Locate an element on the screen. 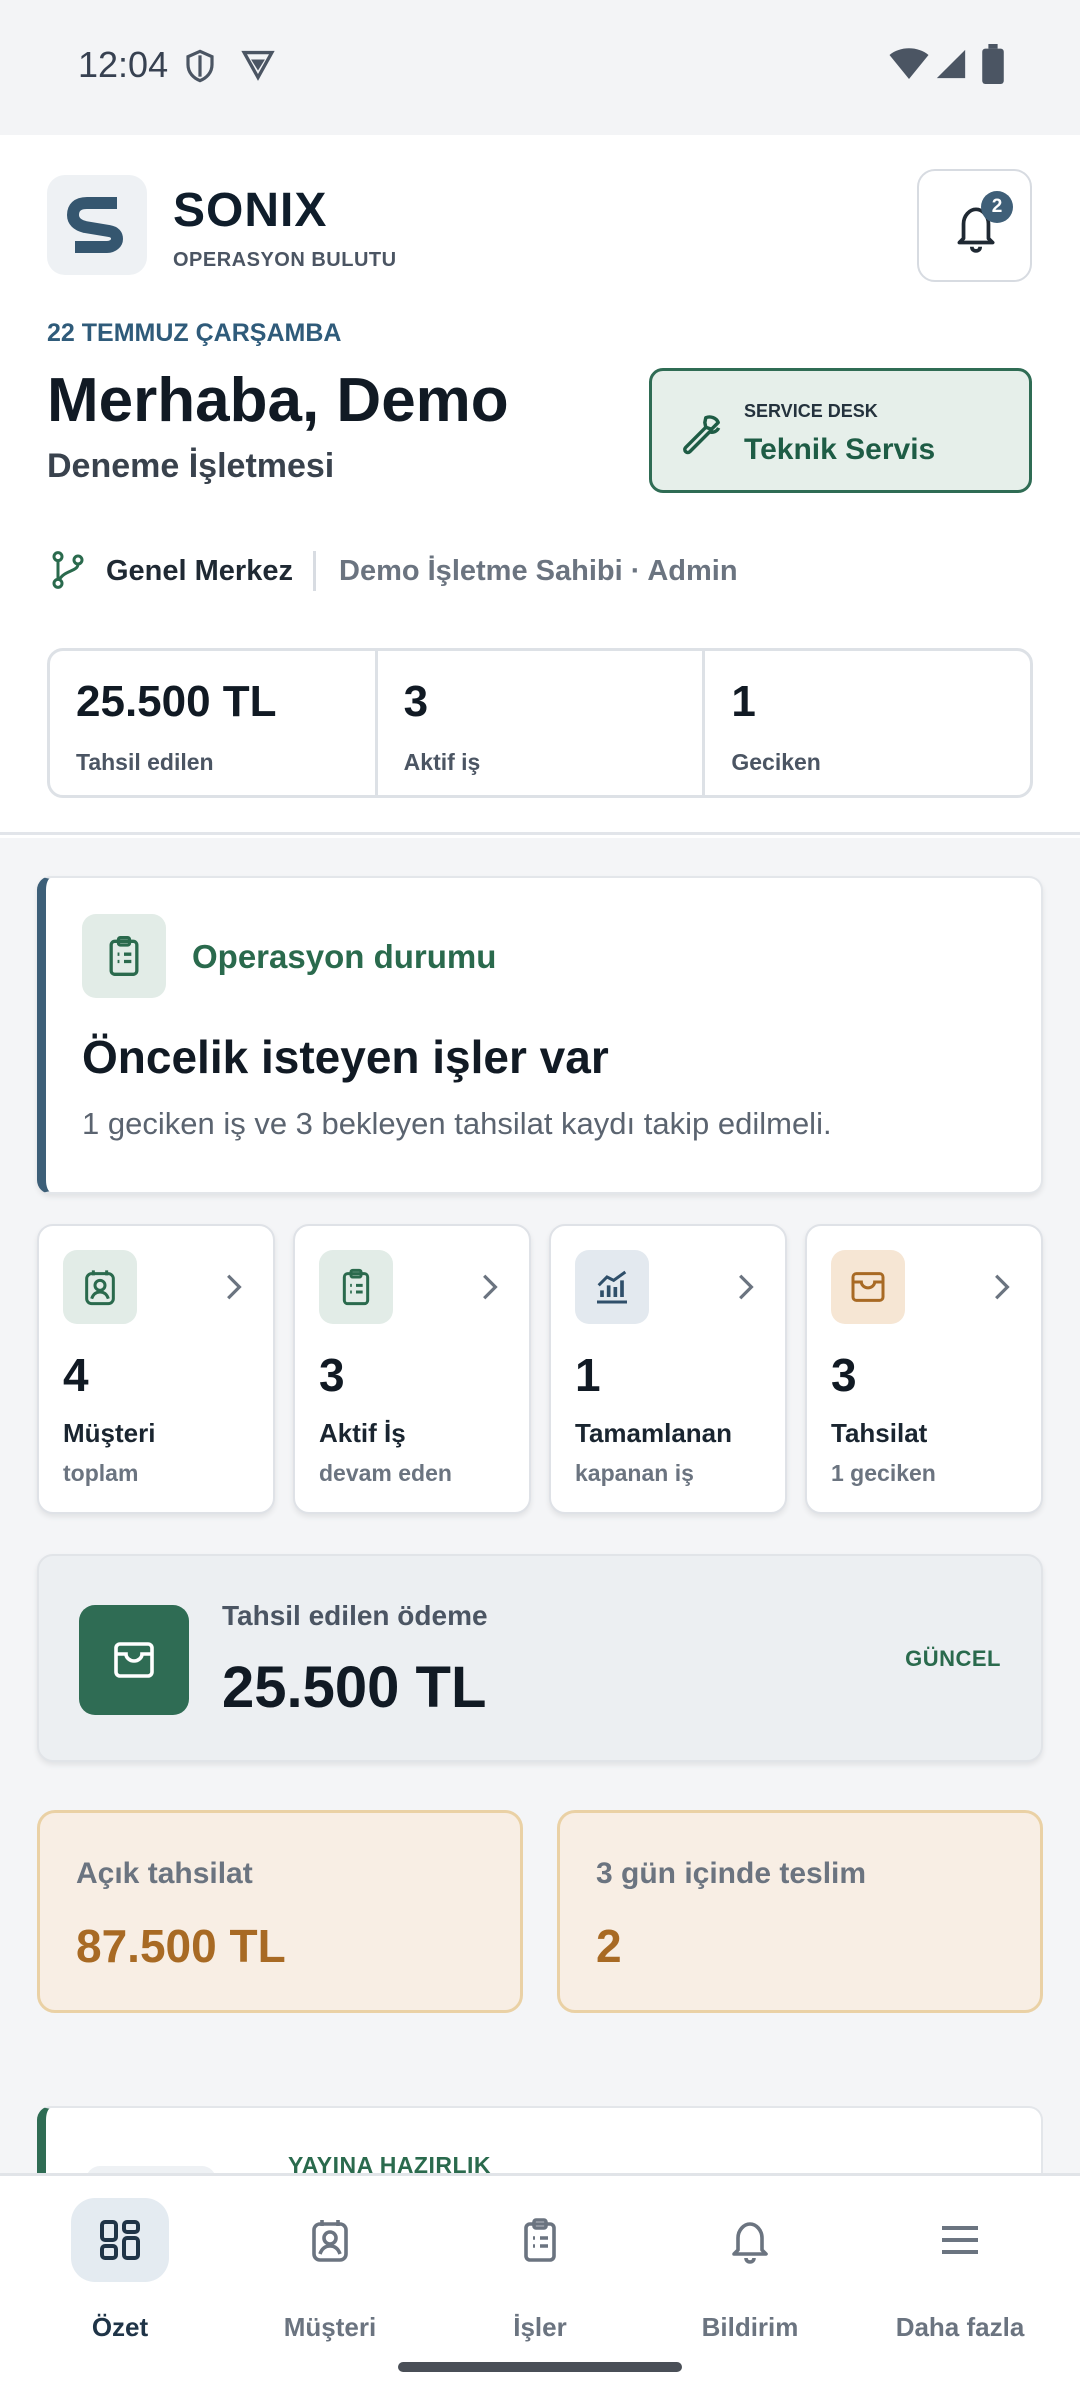 Image resolution: width=1080 pixels, height=2400 pixels. nav-item-musteri: Müşteri is located at coordinates (330, 2273).